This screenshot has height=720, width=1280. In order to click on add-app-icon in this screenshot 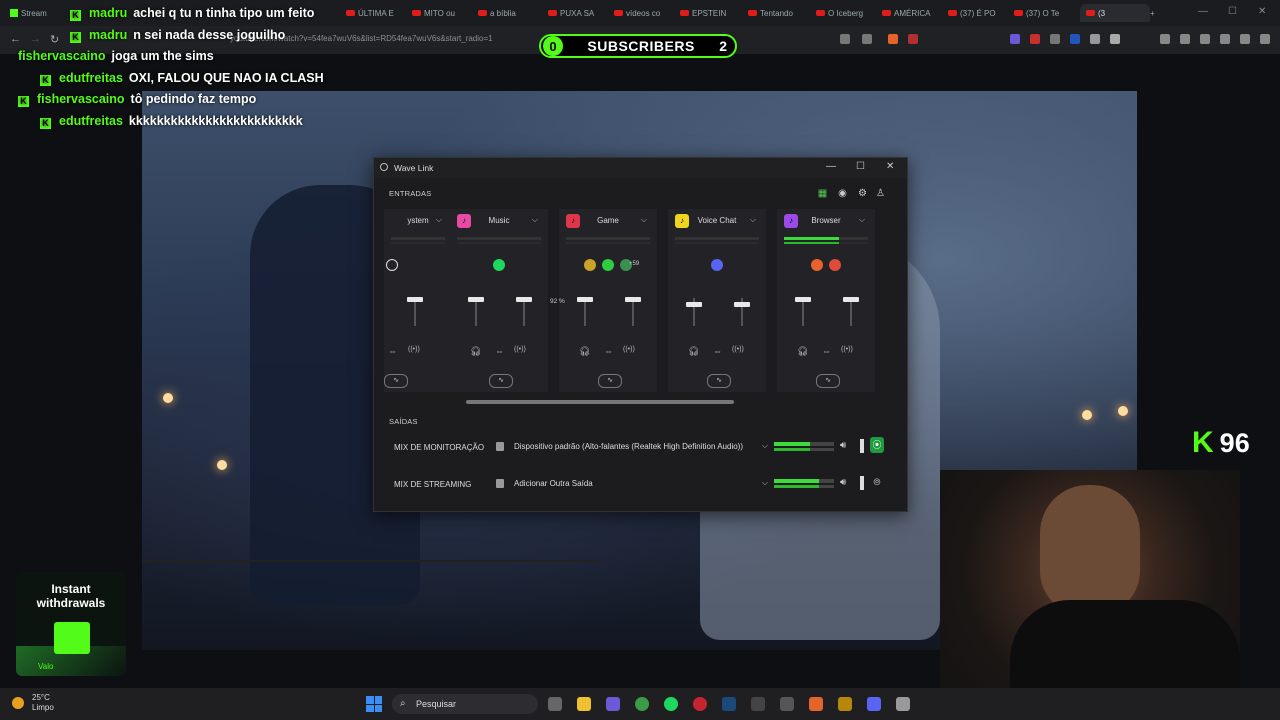, I will do `click(392, 265)`.